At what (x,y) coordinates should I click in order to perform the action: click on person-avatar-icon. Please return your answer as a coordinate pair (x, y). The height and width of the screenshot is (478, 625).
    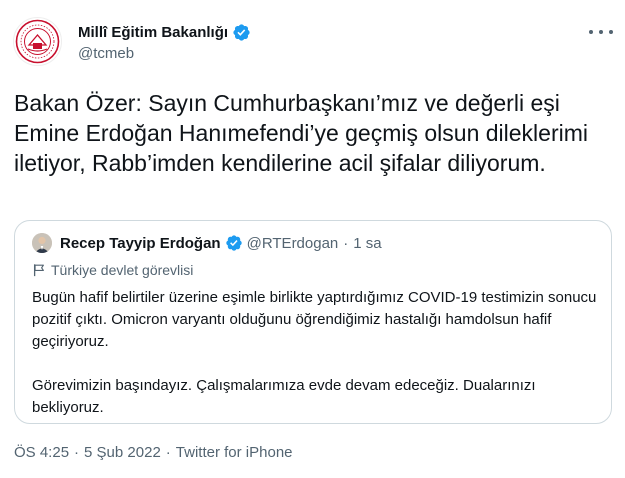
    Looking at the image, I should click on (42, 243).